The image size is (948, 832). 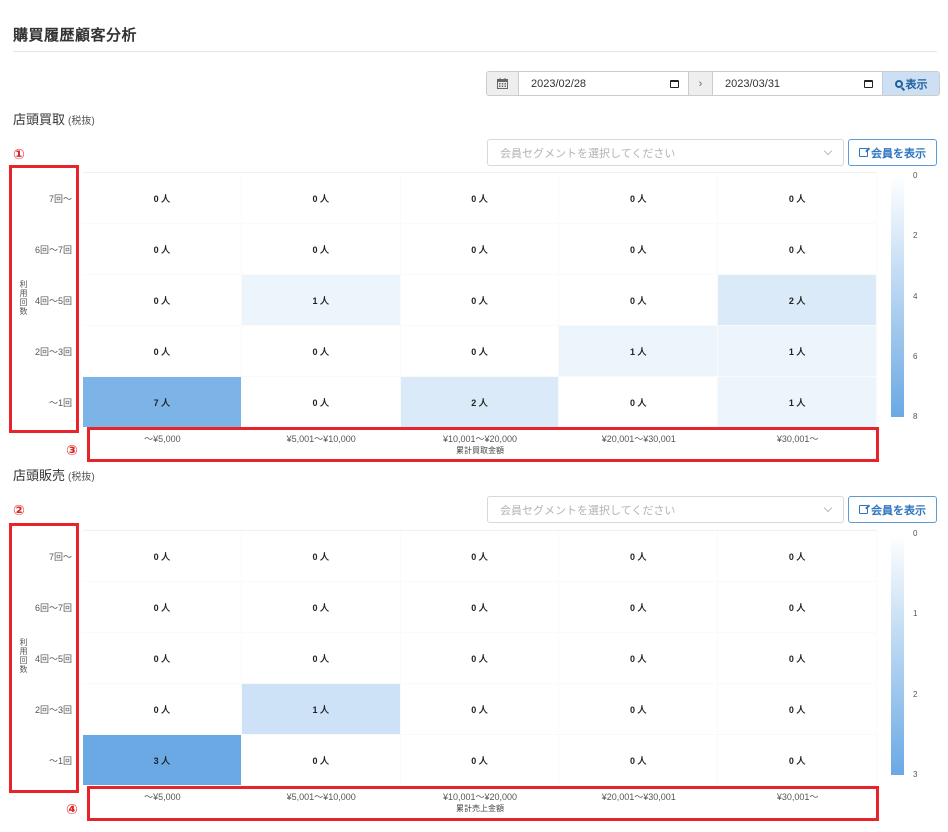 I want to click on title-divider, so click(x=475, y=51).